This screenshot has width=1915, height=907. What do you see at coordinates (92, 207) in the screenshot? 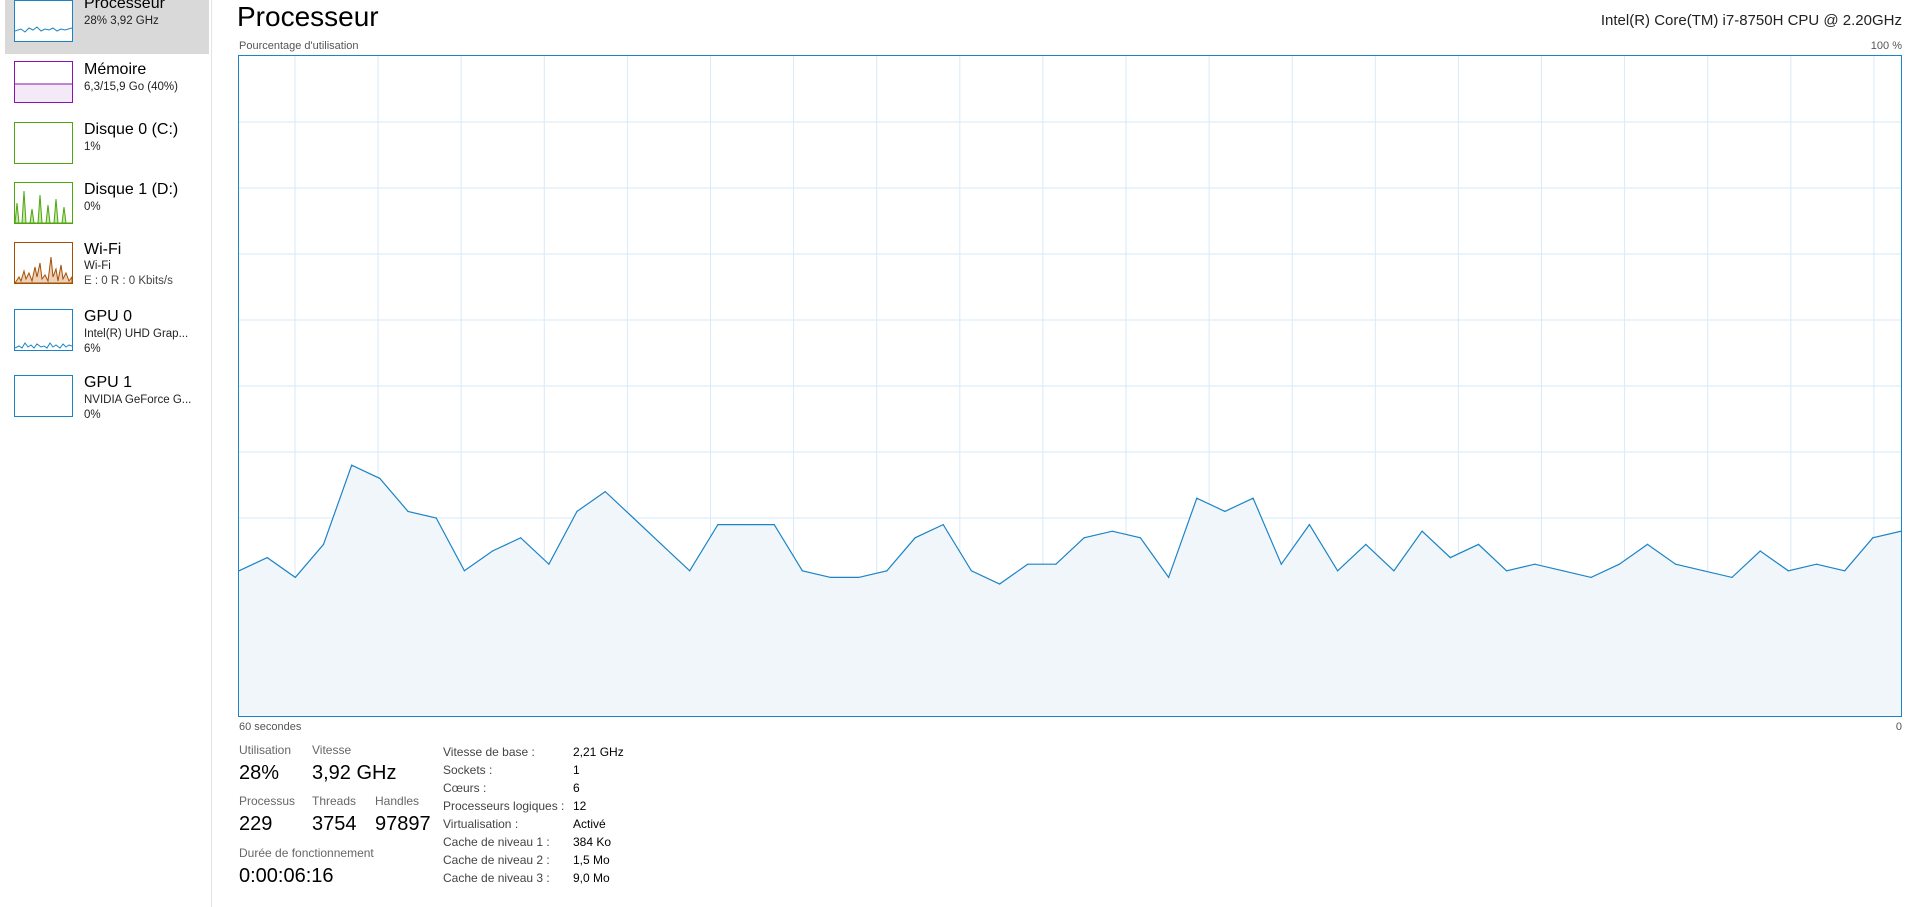
I see `sidebar-item-sub: 0%` at bounding box center [92, 207].